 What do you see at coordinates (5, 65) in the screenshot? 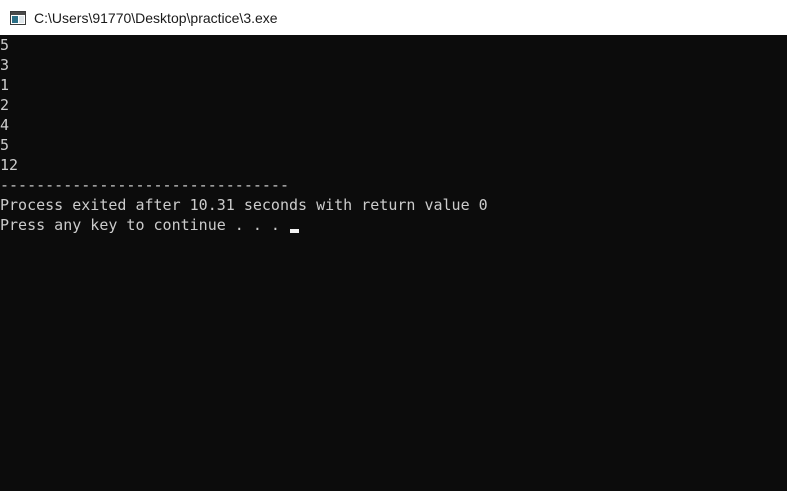
I see `output-line: 3` at bounding box center [5, 65].